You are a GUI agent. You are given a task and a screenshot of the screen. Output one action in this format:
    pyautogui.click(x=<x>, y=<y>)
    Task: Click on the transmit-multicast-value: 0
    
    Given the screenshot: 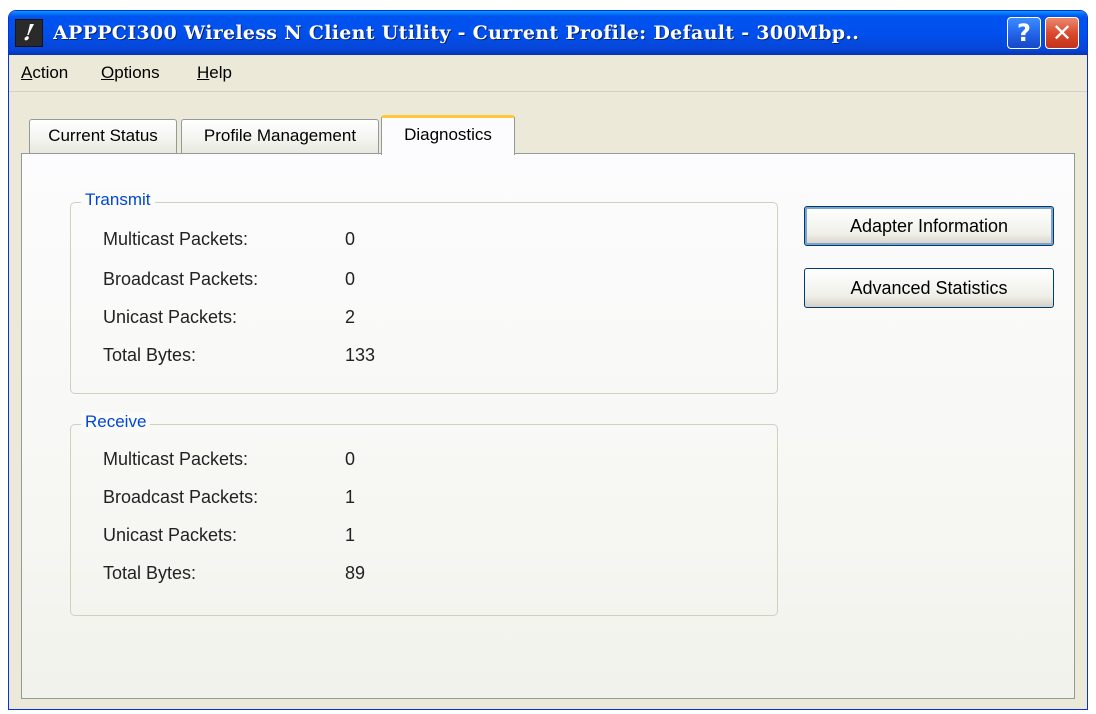 What is the action you would take?
    pyautogui.click(x=350, y=239)
    